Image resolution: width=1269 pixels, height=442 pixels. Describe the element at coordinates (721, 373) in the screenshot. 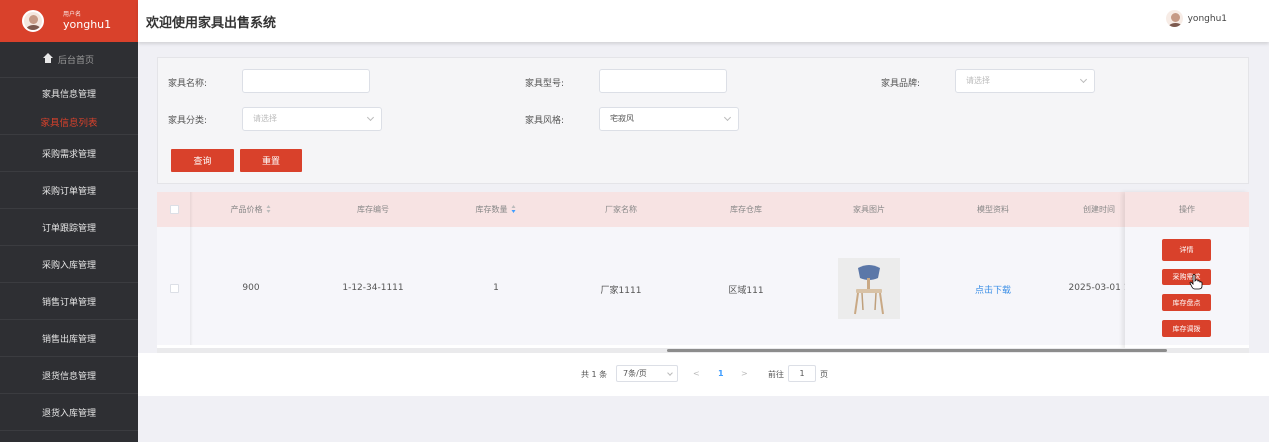

I see `page-1-button: 1` at that location.